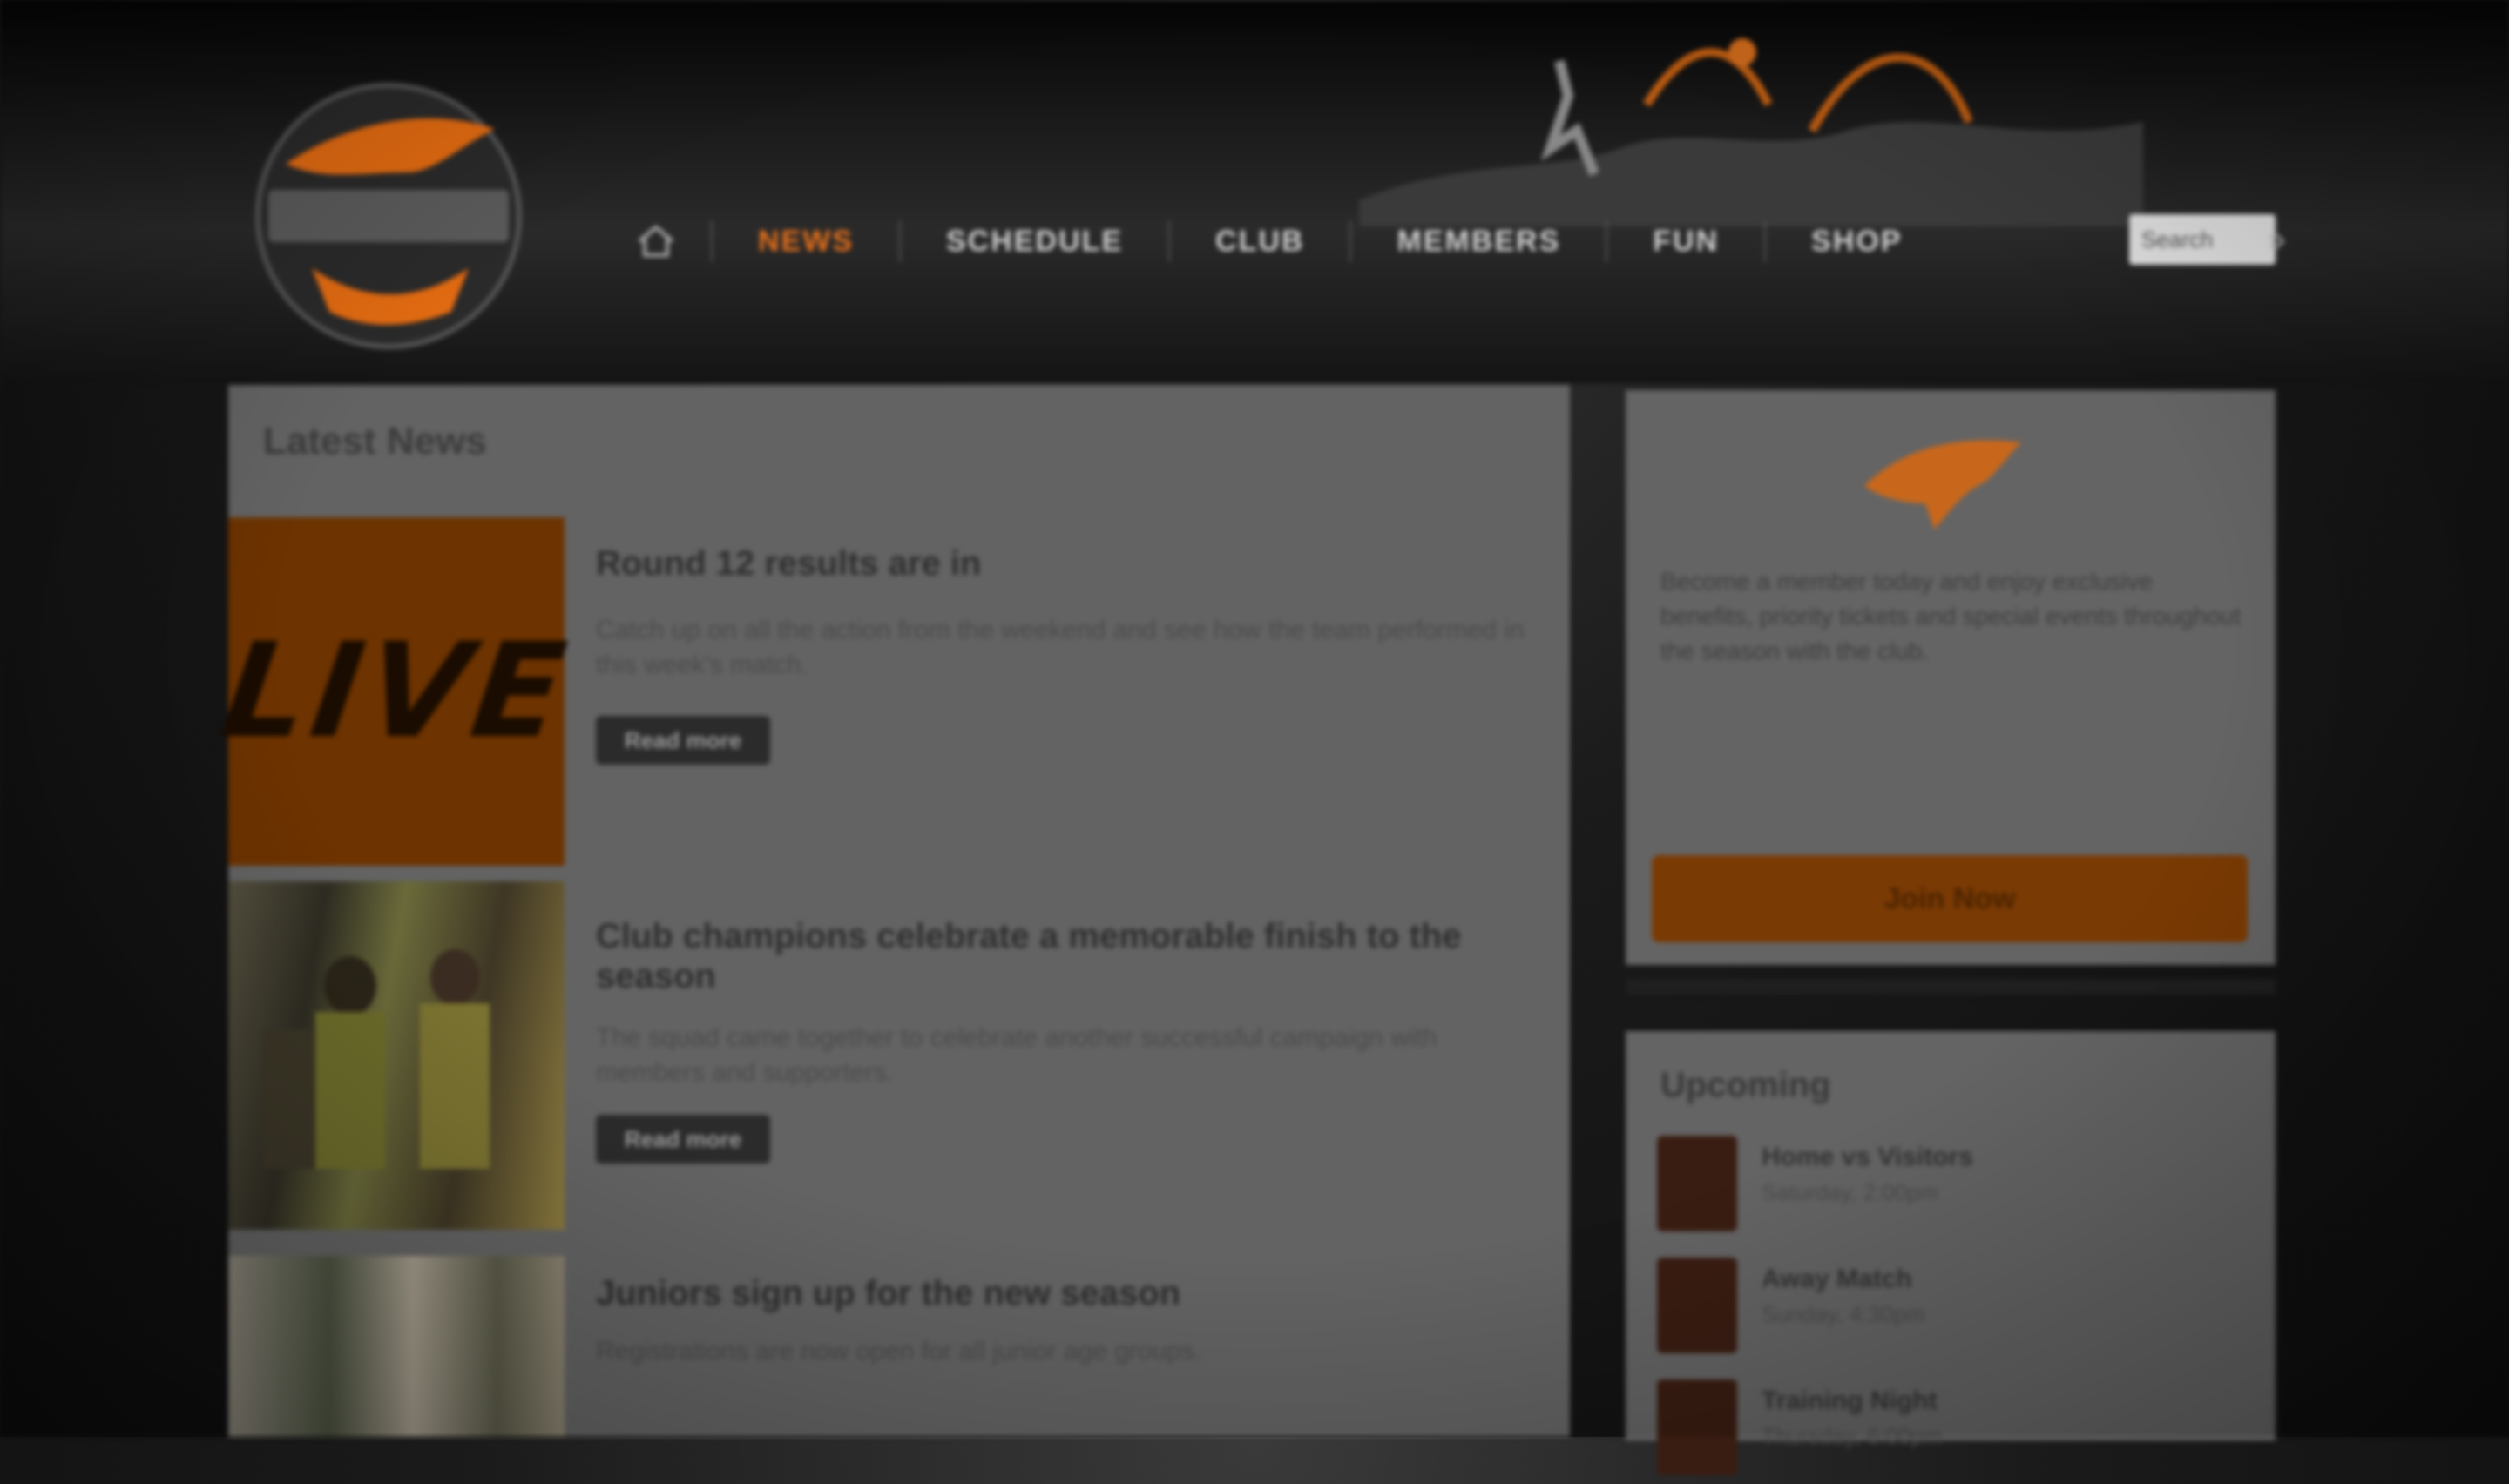 Image resolution: width=2509 pixels, height=1484 pixels. Describe the element at coordinates (1953, 1188) in the screenshot. I see `list-item: Home vs Visitors Saturday, 2:00pm` at that location.